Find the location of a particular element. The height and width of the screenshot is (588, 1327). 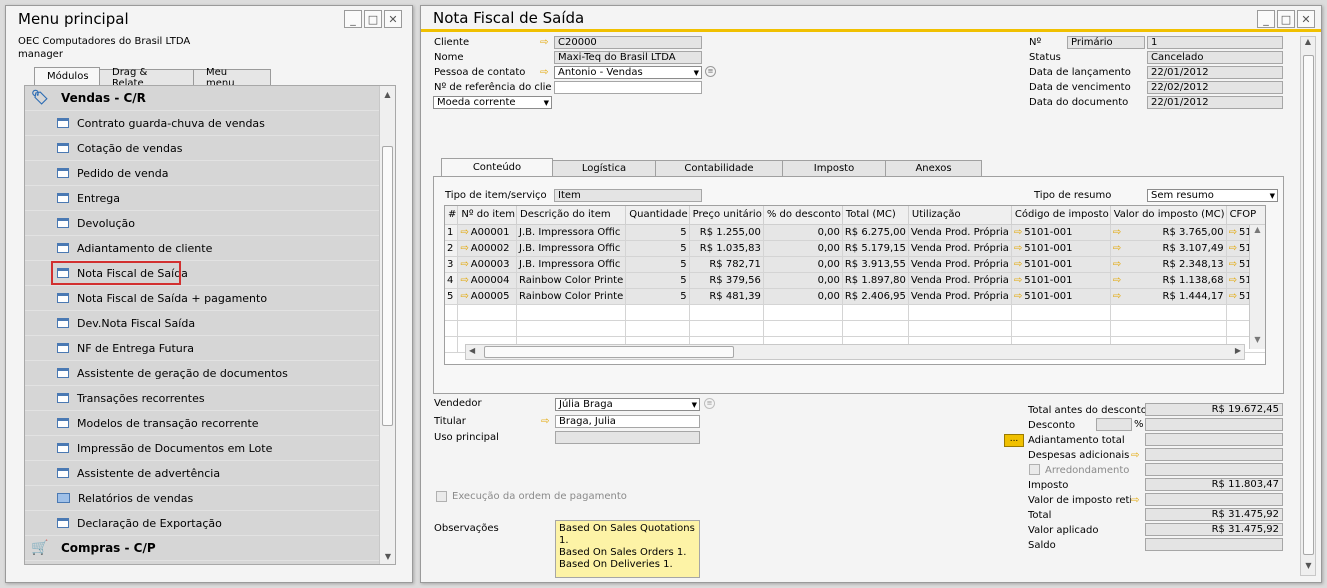

table-cell: ⇨ R$ 2.348,13 is located at coordinates (1168, 264).